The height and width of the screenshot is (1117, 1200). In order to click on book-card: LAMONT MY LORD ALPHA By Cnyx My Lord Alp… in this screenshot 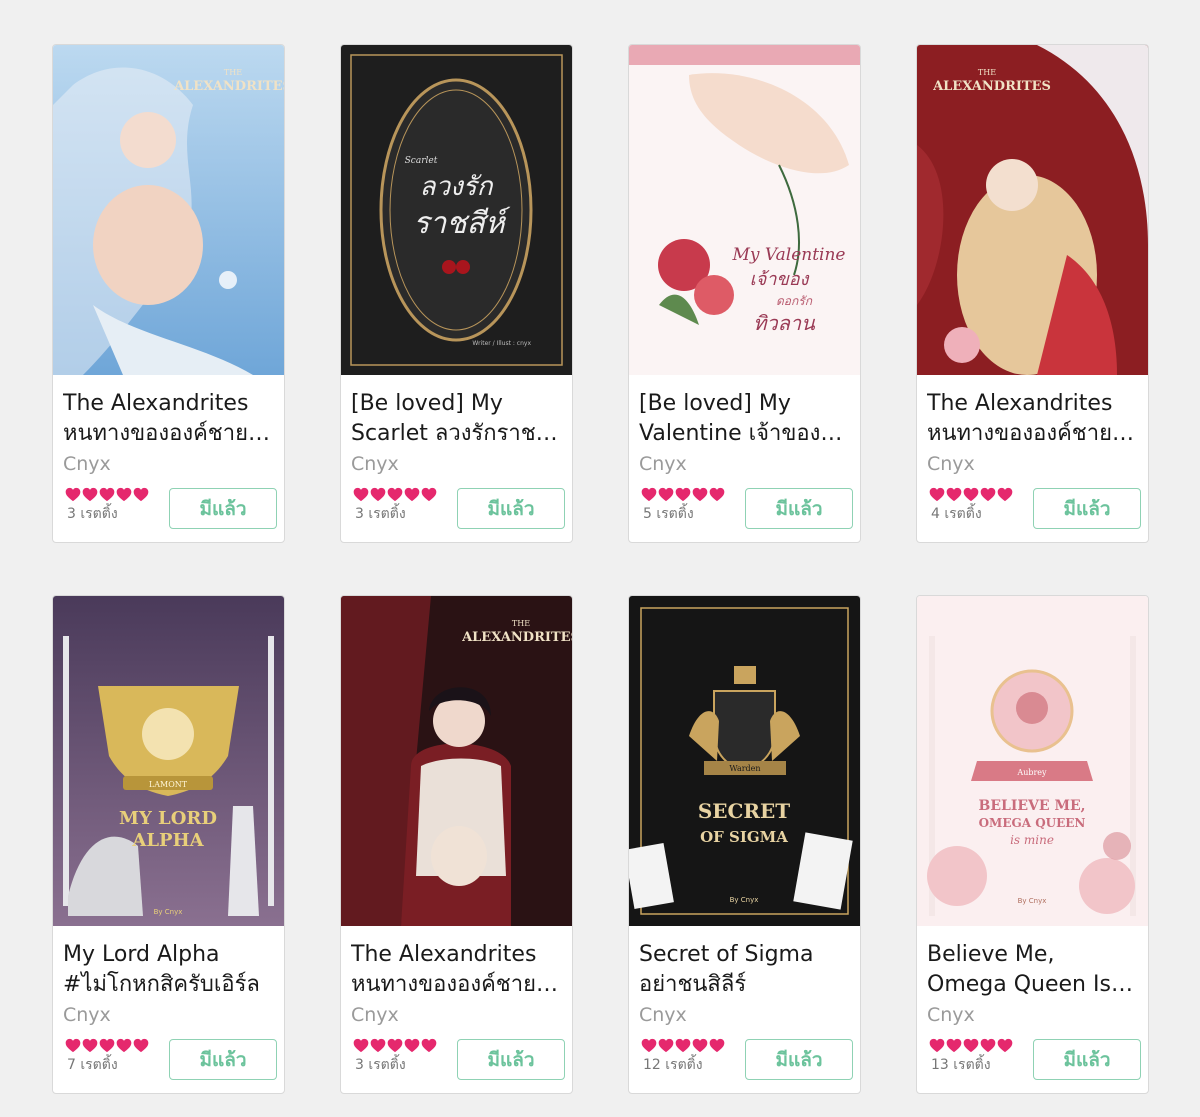, I will do `click(168, 844)`.